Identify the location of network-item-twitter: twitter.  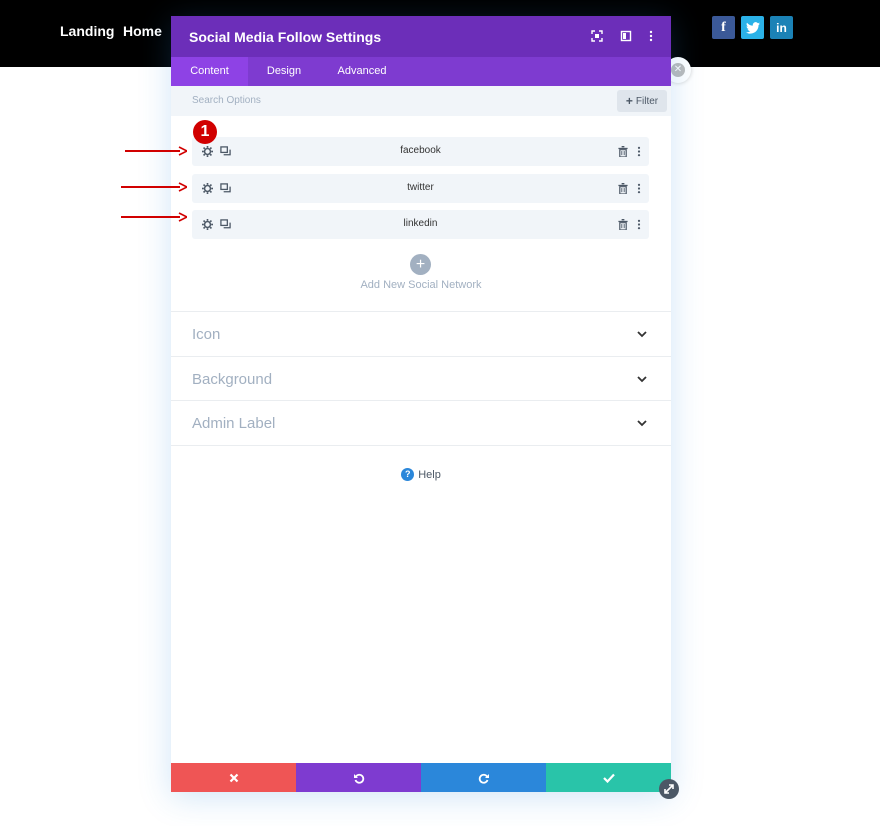
(420, 188).